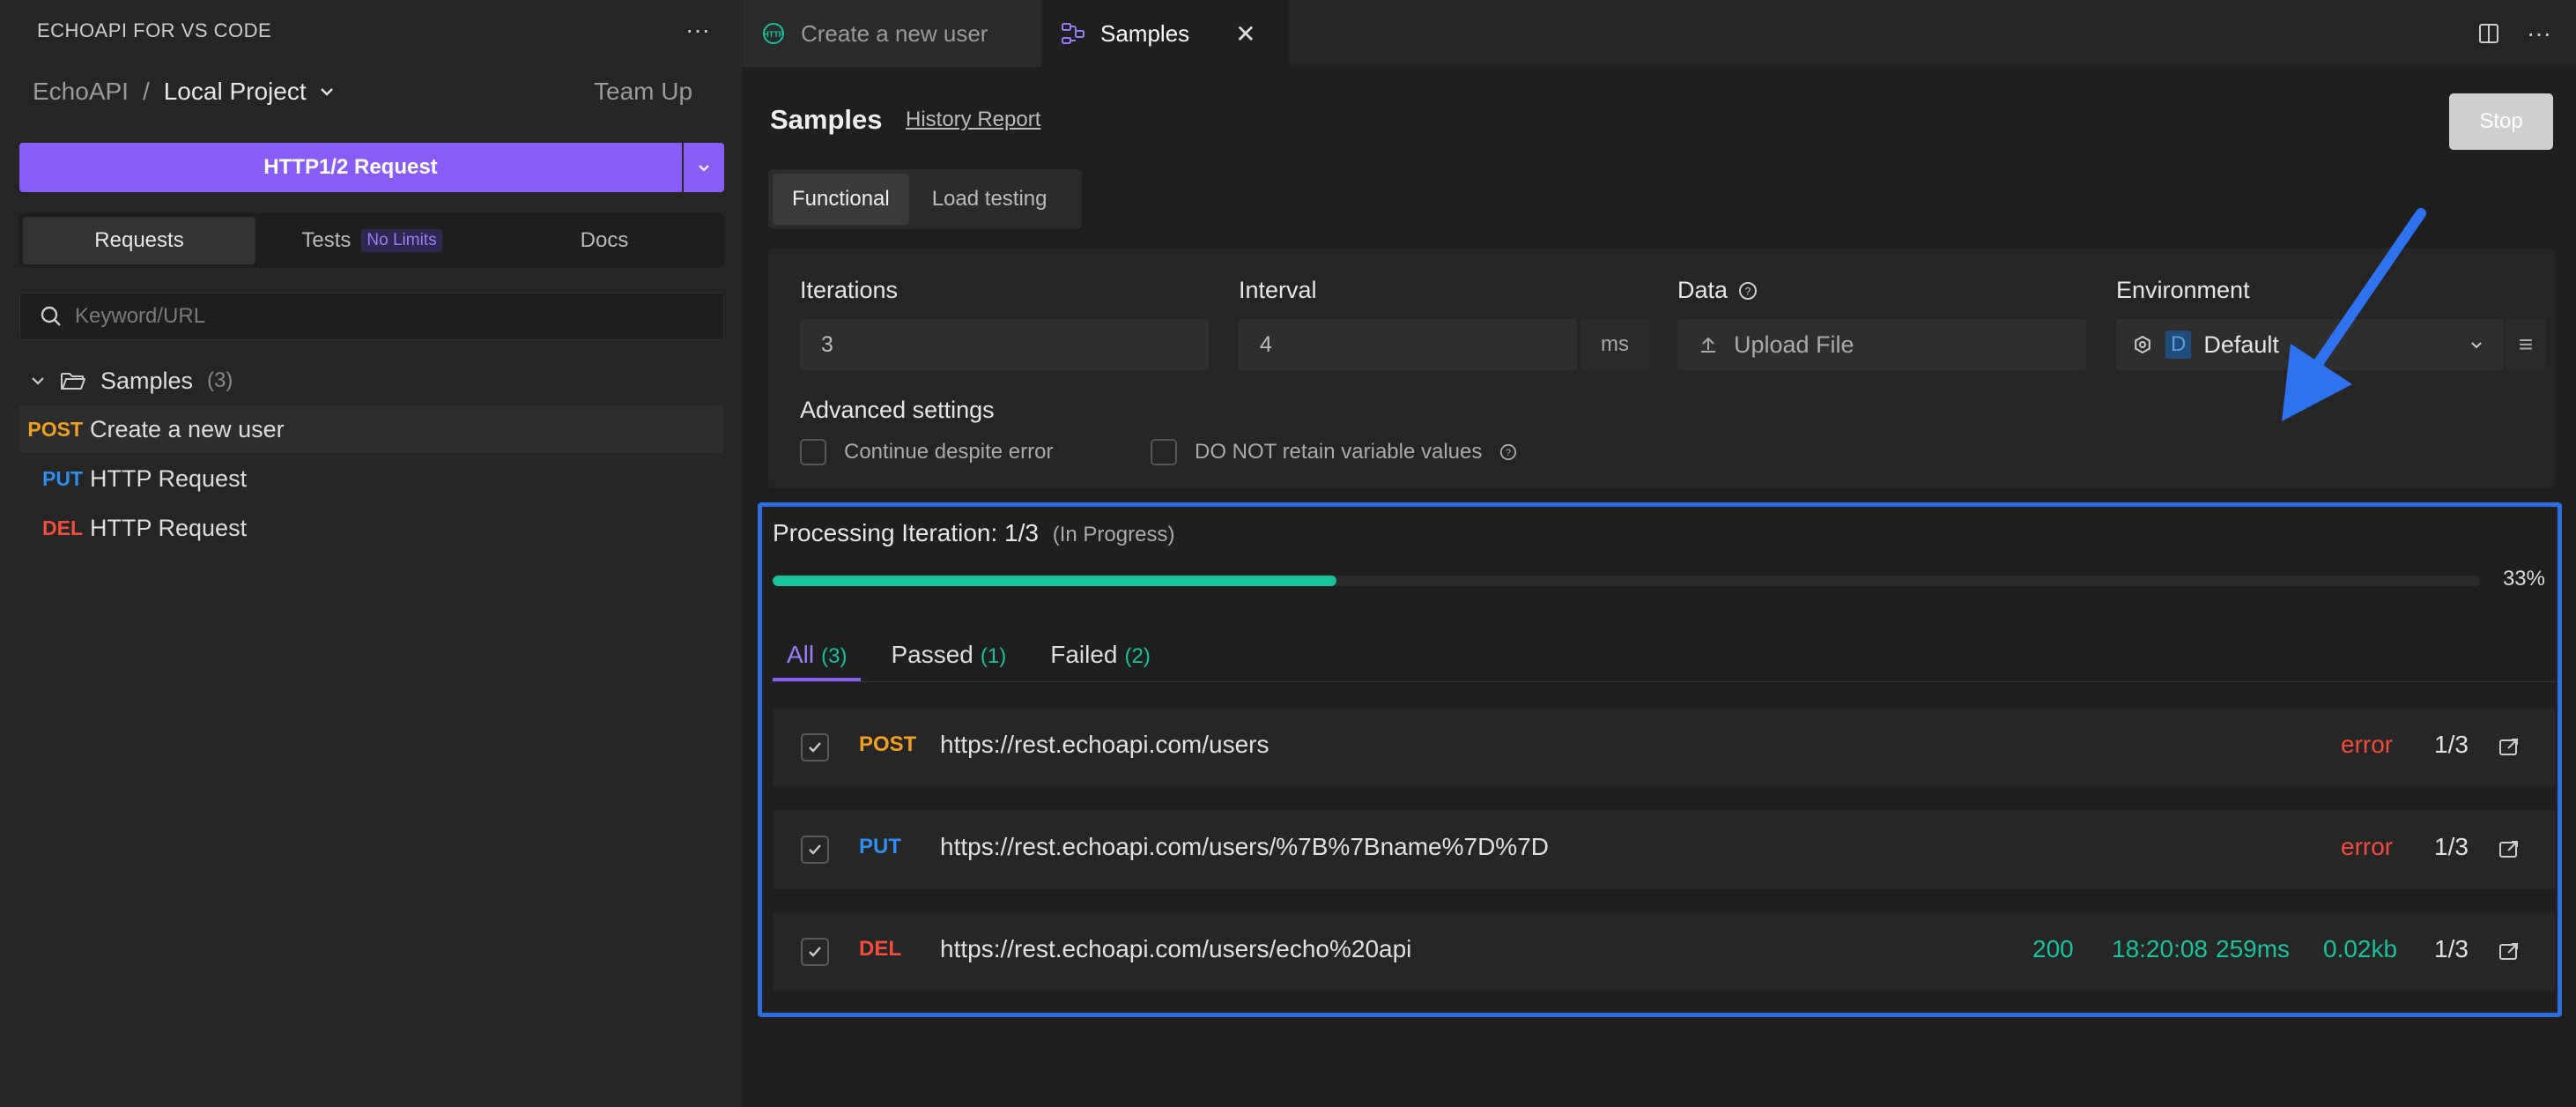 This screenshot has width=2576, height=1107. I want to click on tab-tests-label: Tests, so click(326, 240).